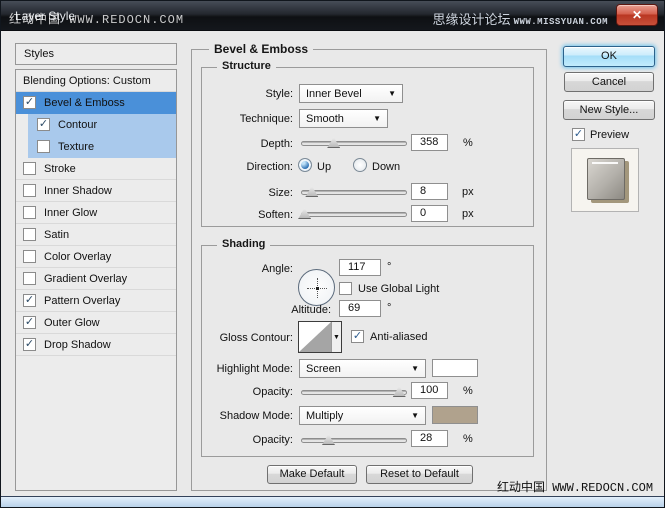 The width and height of the screenshot is (665, 508). What do you see at coordinates (429, 213) in the screenshot?
I see `soften-input: 0` at bounding box center [429, 213].